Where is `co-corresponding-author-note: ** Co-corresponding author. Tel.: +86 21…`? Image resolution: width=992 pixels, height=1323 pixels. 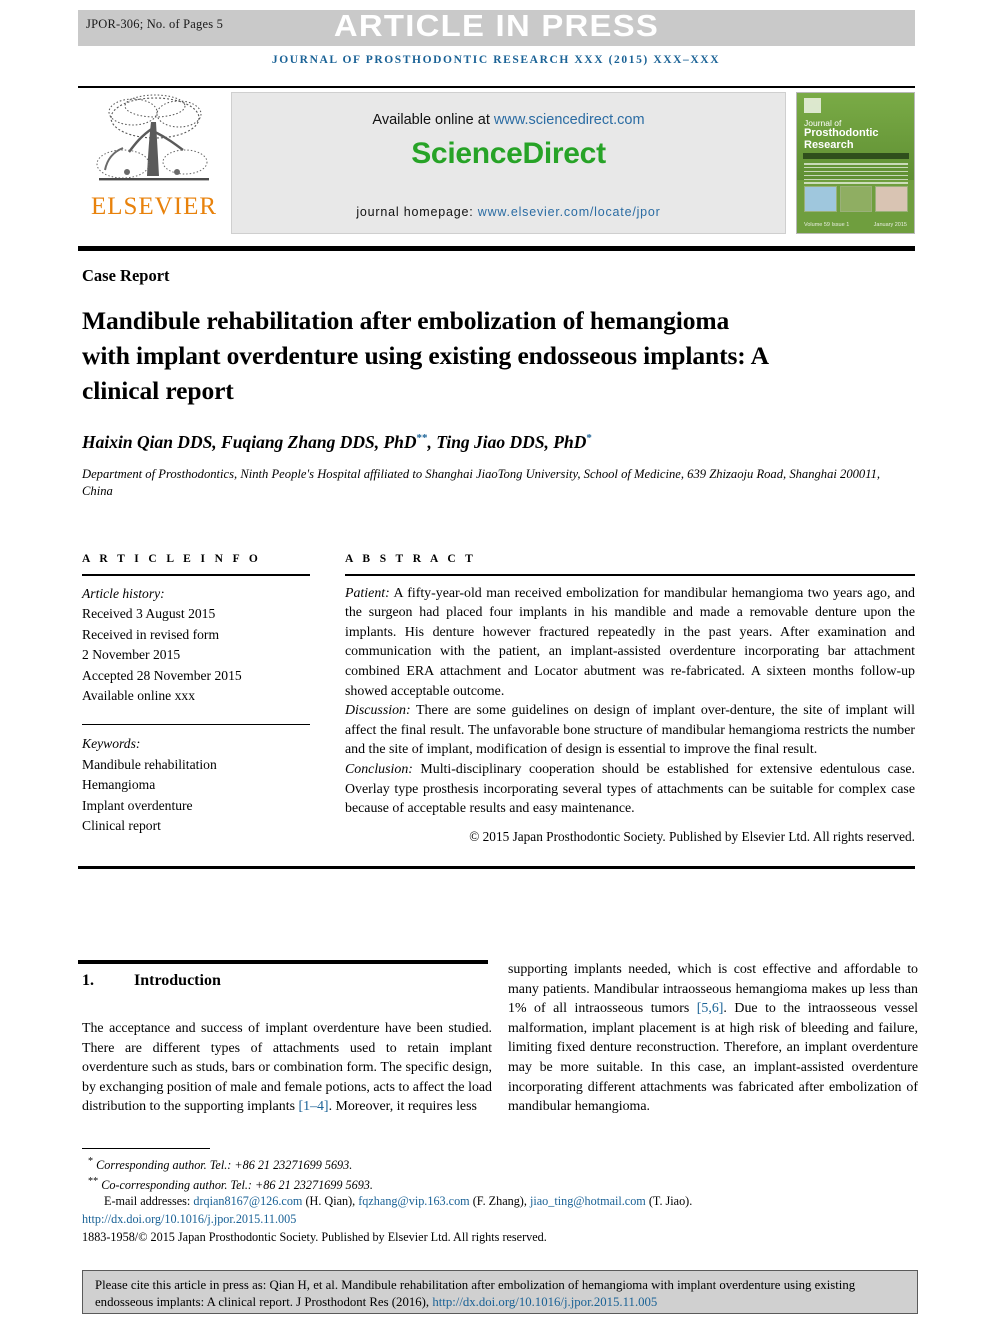
co-corresponding-author-note: ** Co-corresponding author. Tel.: +86 21… is located at coordinates (500, 1184).